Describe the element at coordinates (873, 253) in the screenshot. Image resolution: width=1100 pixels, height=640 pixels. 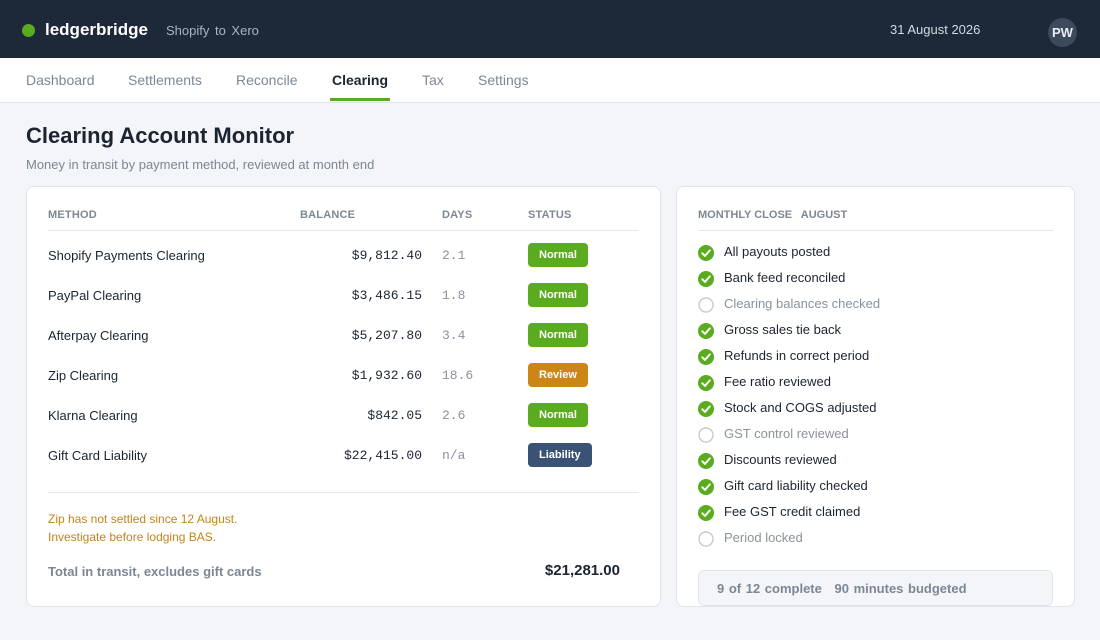
I see `checklist-item: All payouts posted` at that location.